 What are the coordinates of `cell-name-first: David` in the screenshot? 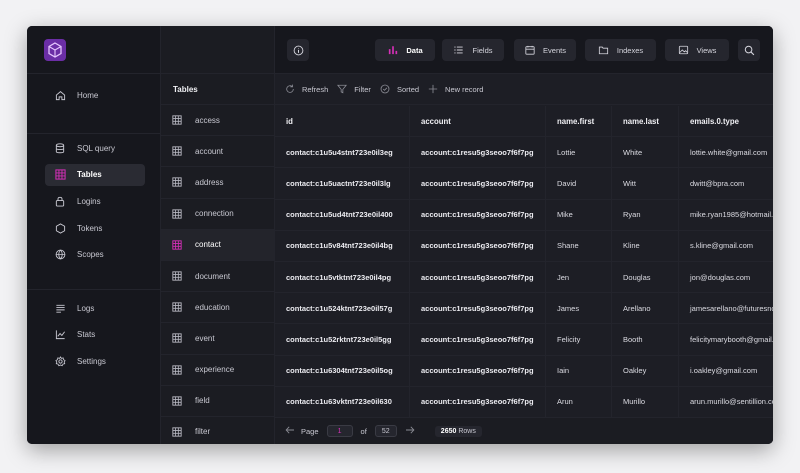 It's located at (579, 183).